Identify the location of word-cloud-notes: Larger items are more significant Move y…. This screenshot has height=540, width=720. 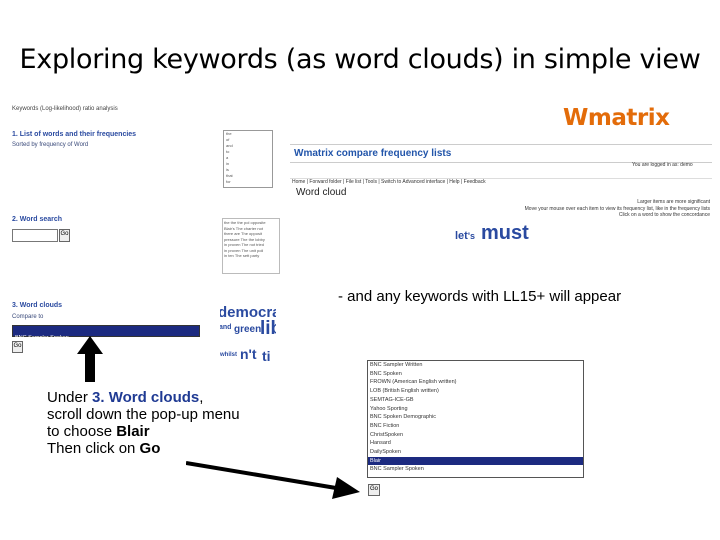
(615, 209).